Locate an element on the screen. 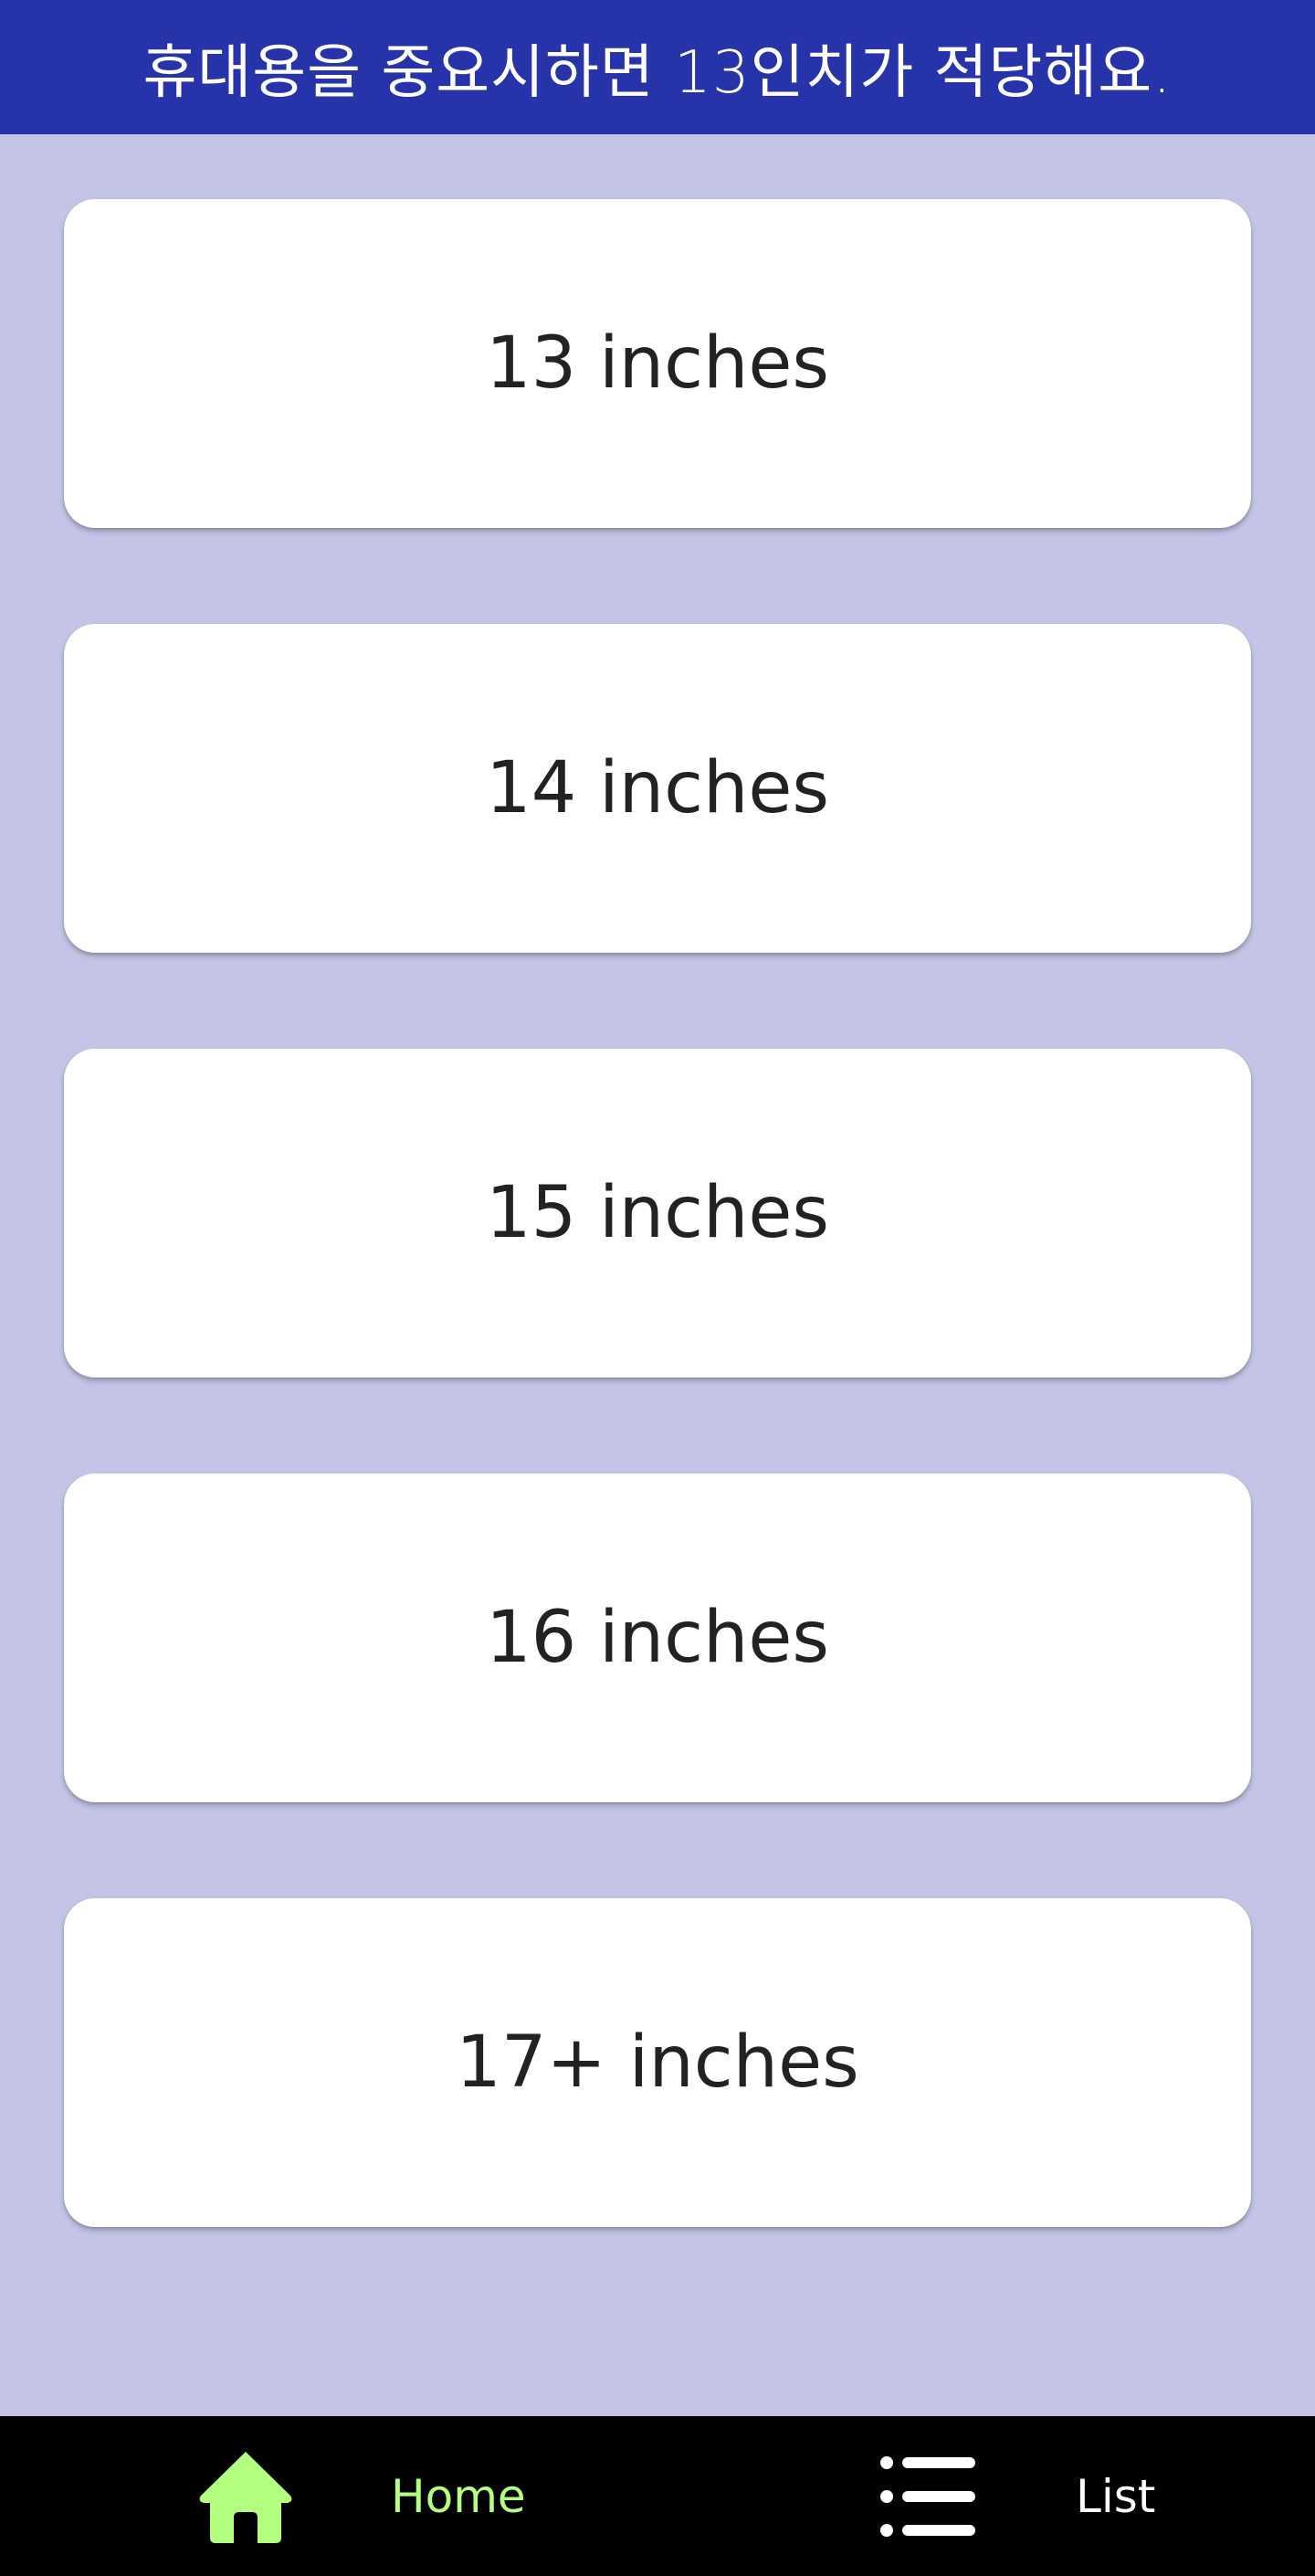 This screenshot has width=1315, height=2576. option-14-inches: 14 inches is located at coordinates (657, 788).